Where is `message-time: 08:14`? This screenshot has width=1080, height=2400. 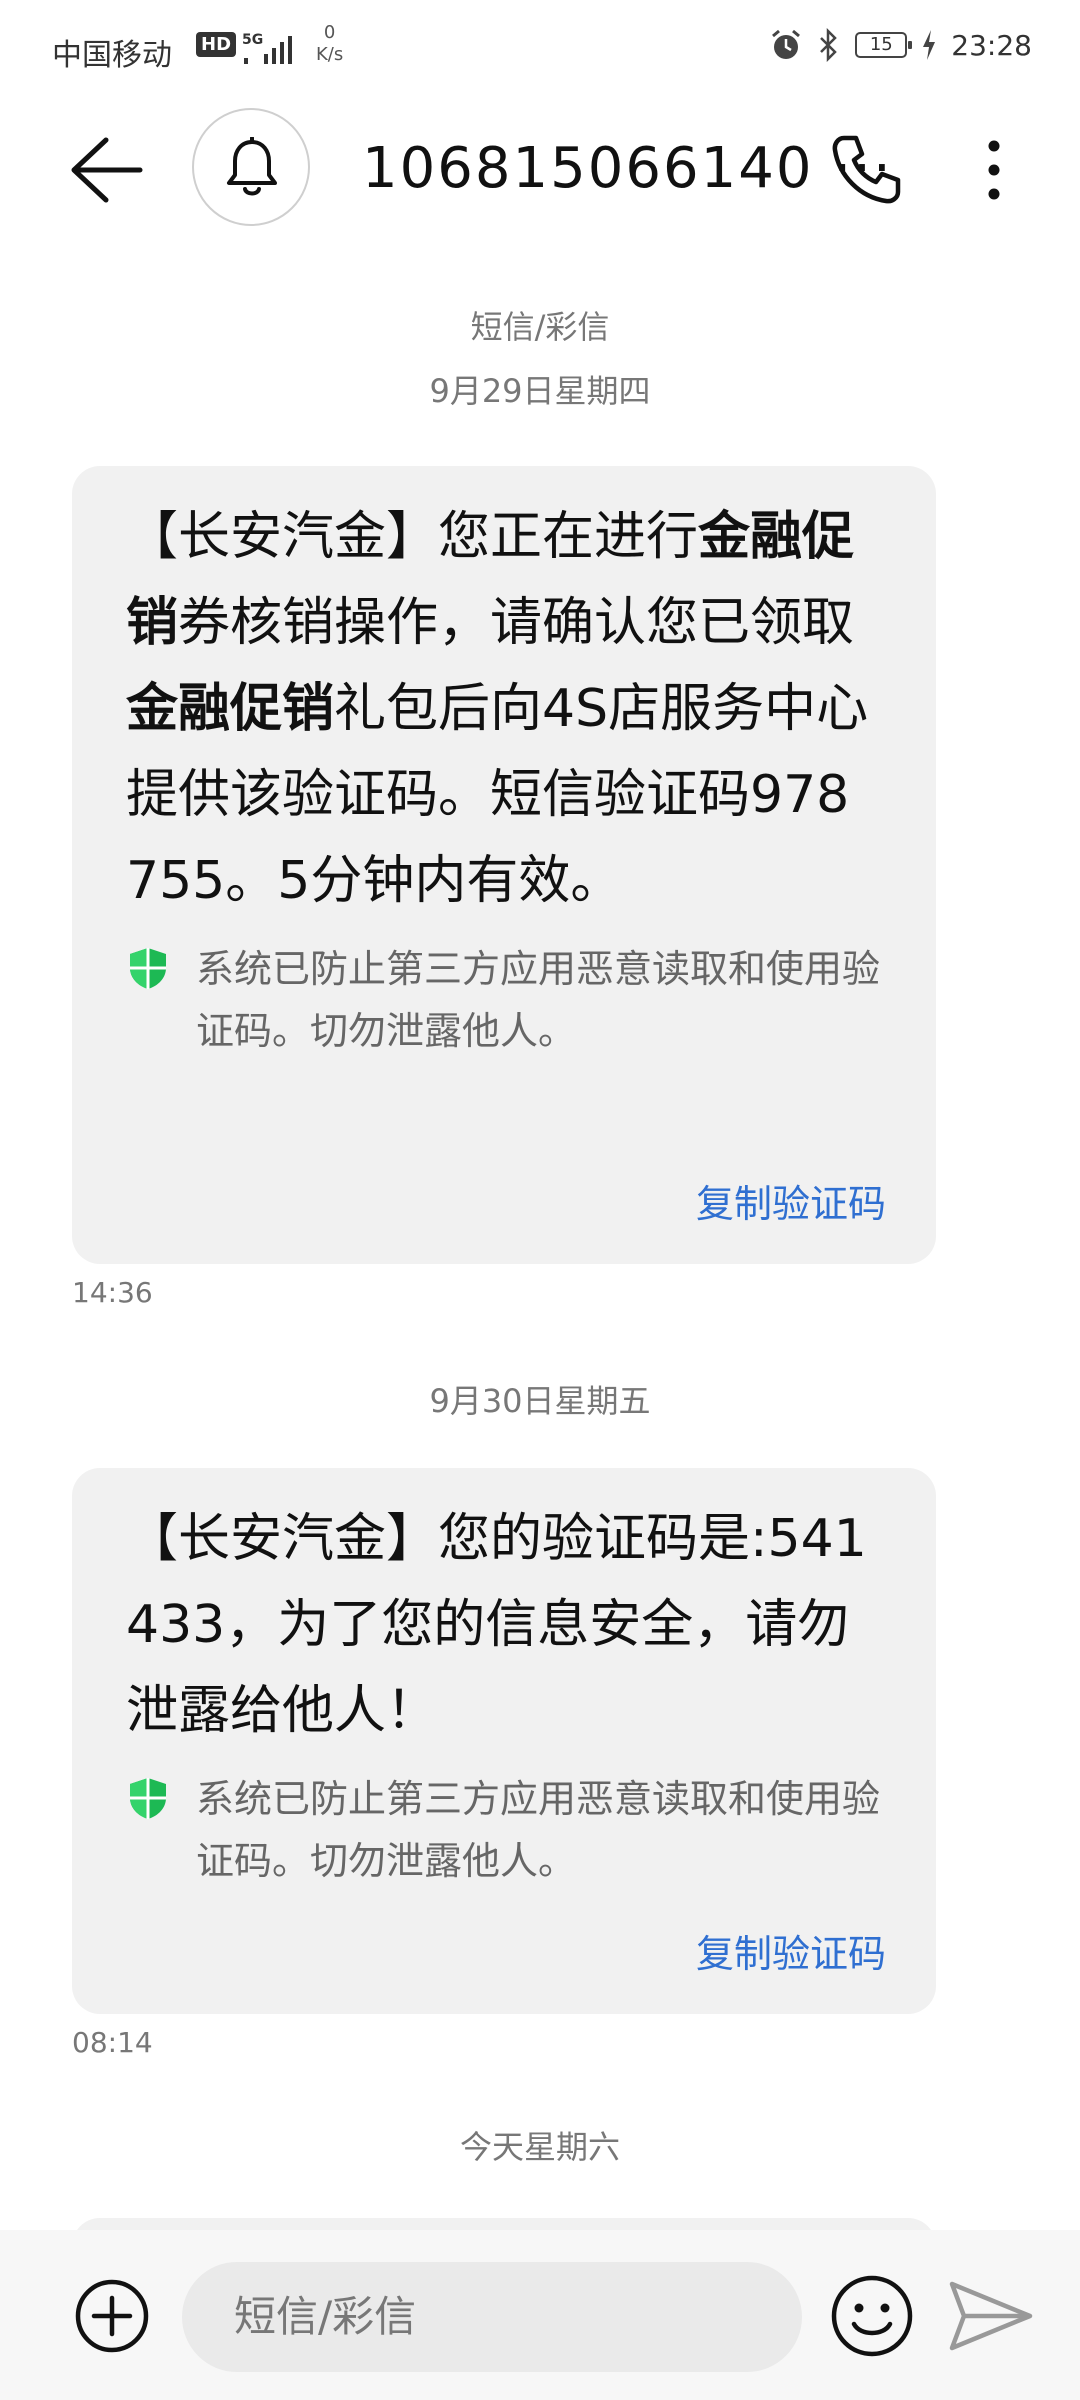 message-time: 08:14 is located at coordinates (112, 2042).